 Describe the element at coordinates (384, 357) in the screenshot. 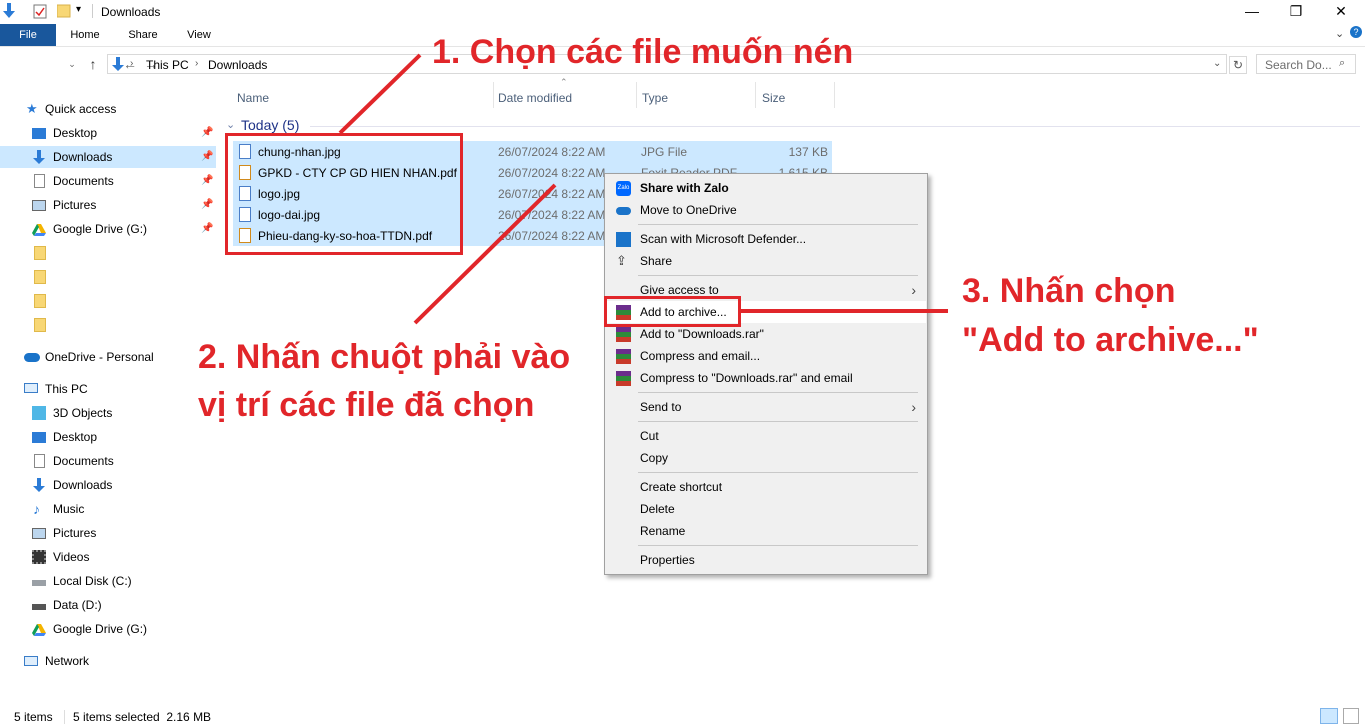

I see `annotation-step2-line1: 2. Nhấn chuột phải vào` at that location.